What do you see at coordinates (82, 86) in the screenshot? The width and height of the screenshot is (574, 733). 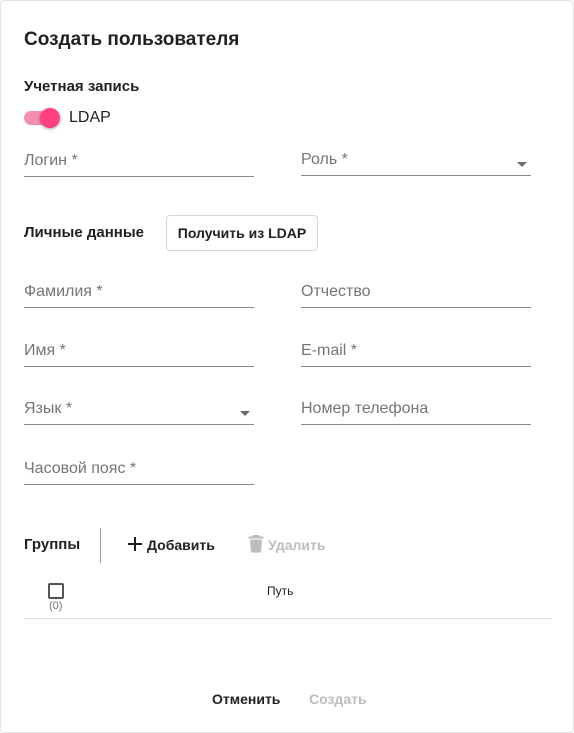 I see `account-section-label: Учетная запись` at bounding box center [82, 86].